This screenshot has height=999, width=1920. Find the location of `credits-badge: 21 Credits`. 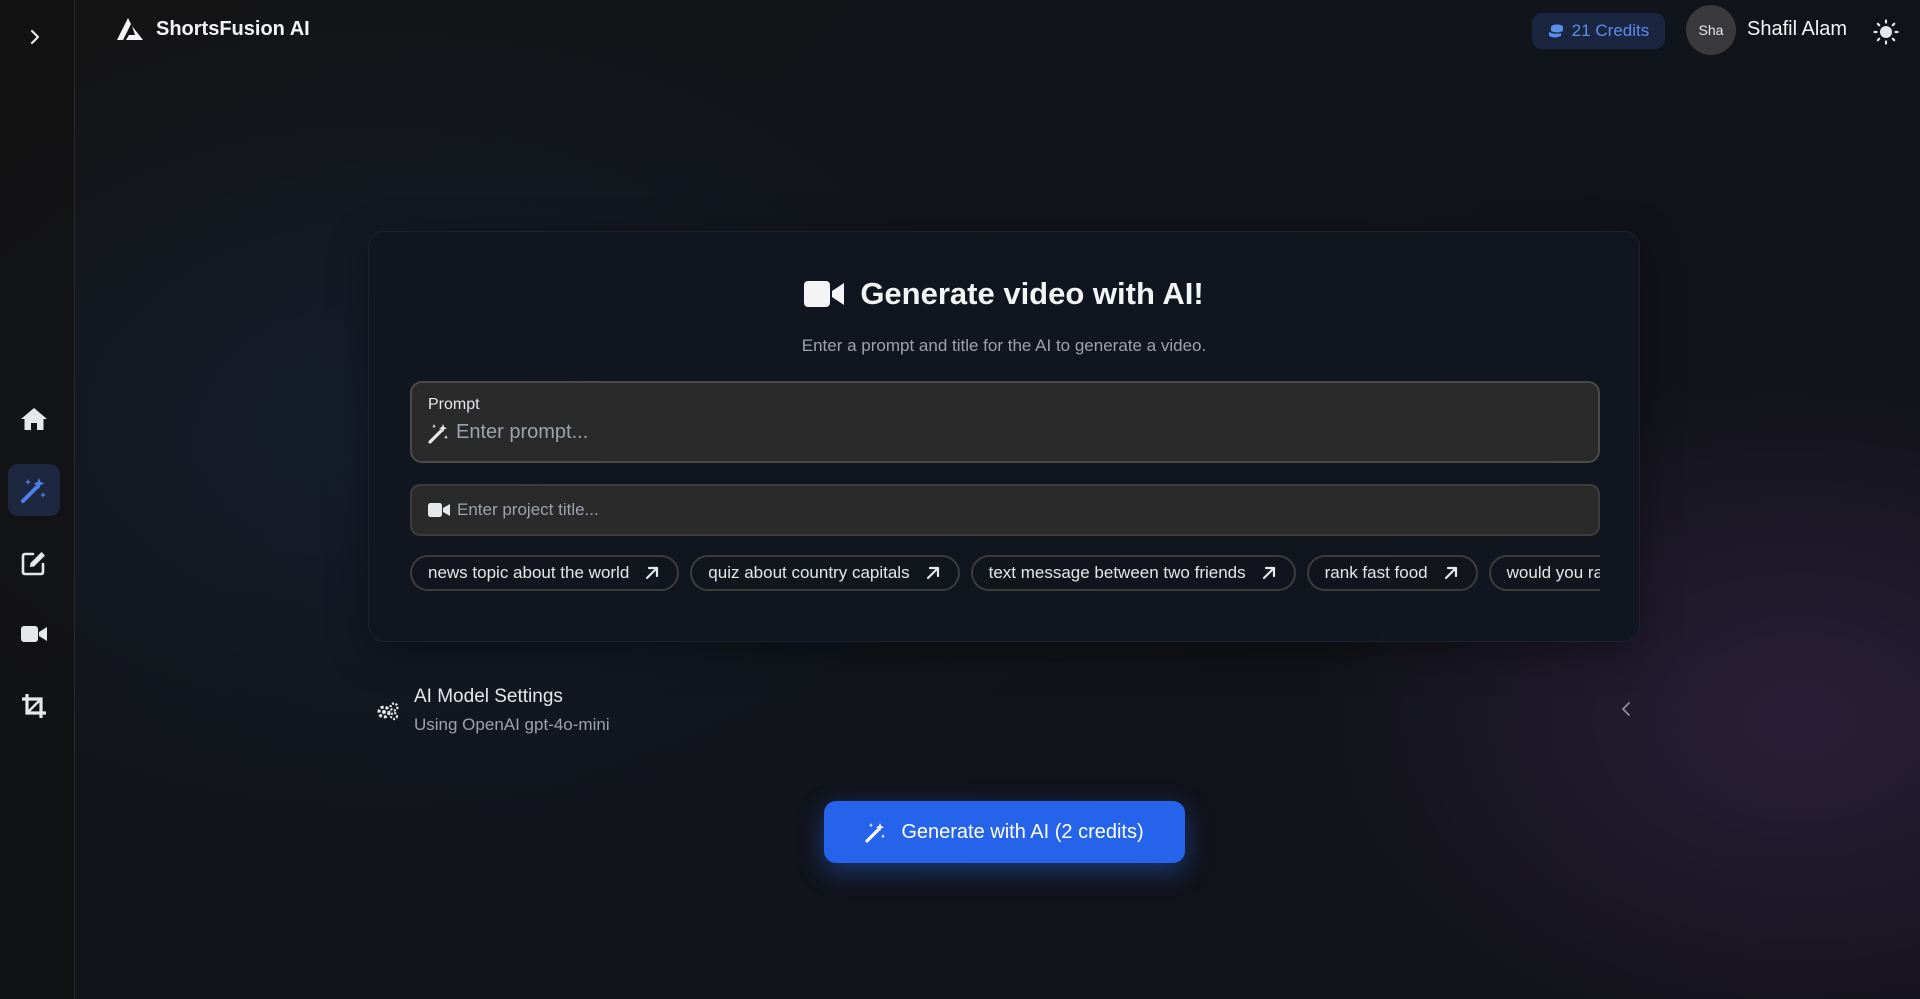

credits-badge: 21 Credits is located at coordinates (1598, 31).